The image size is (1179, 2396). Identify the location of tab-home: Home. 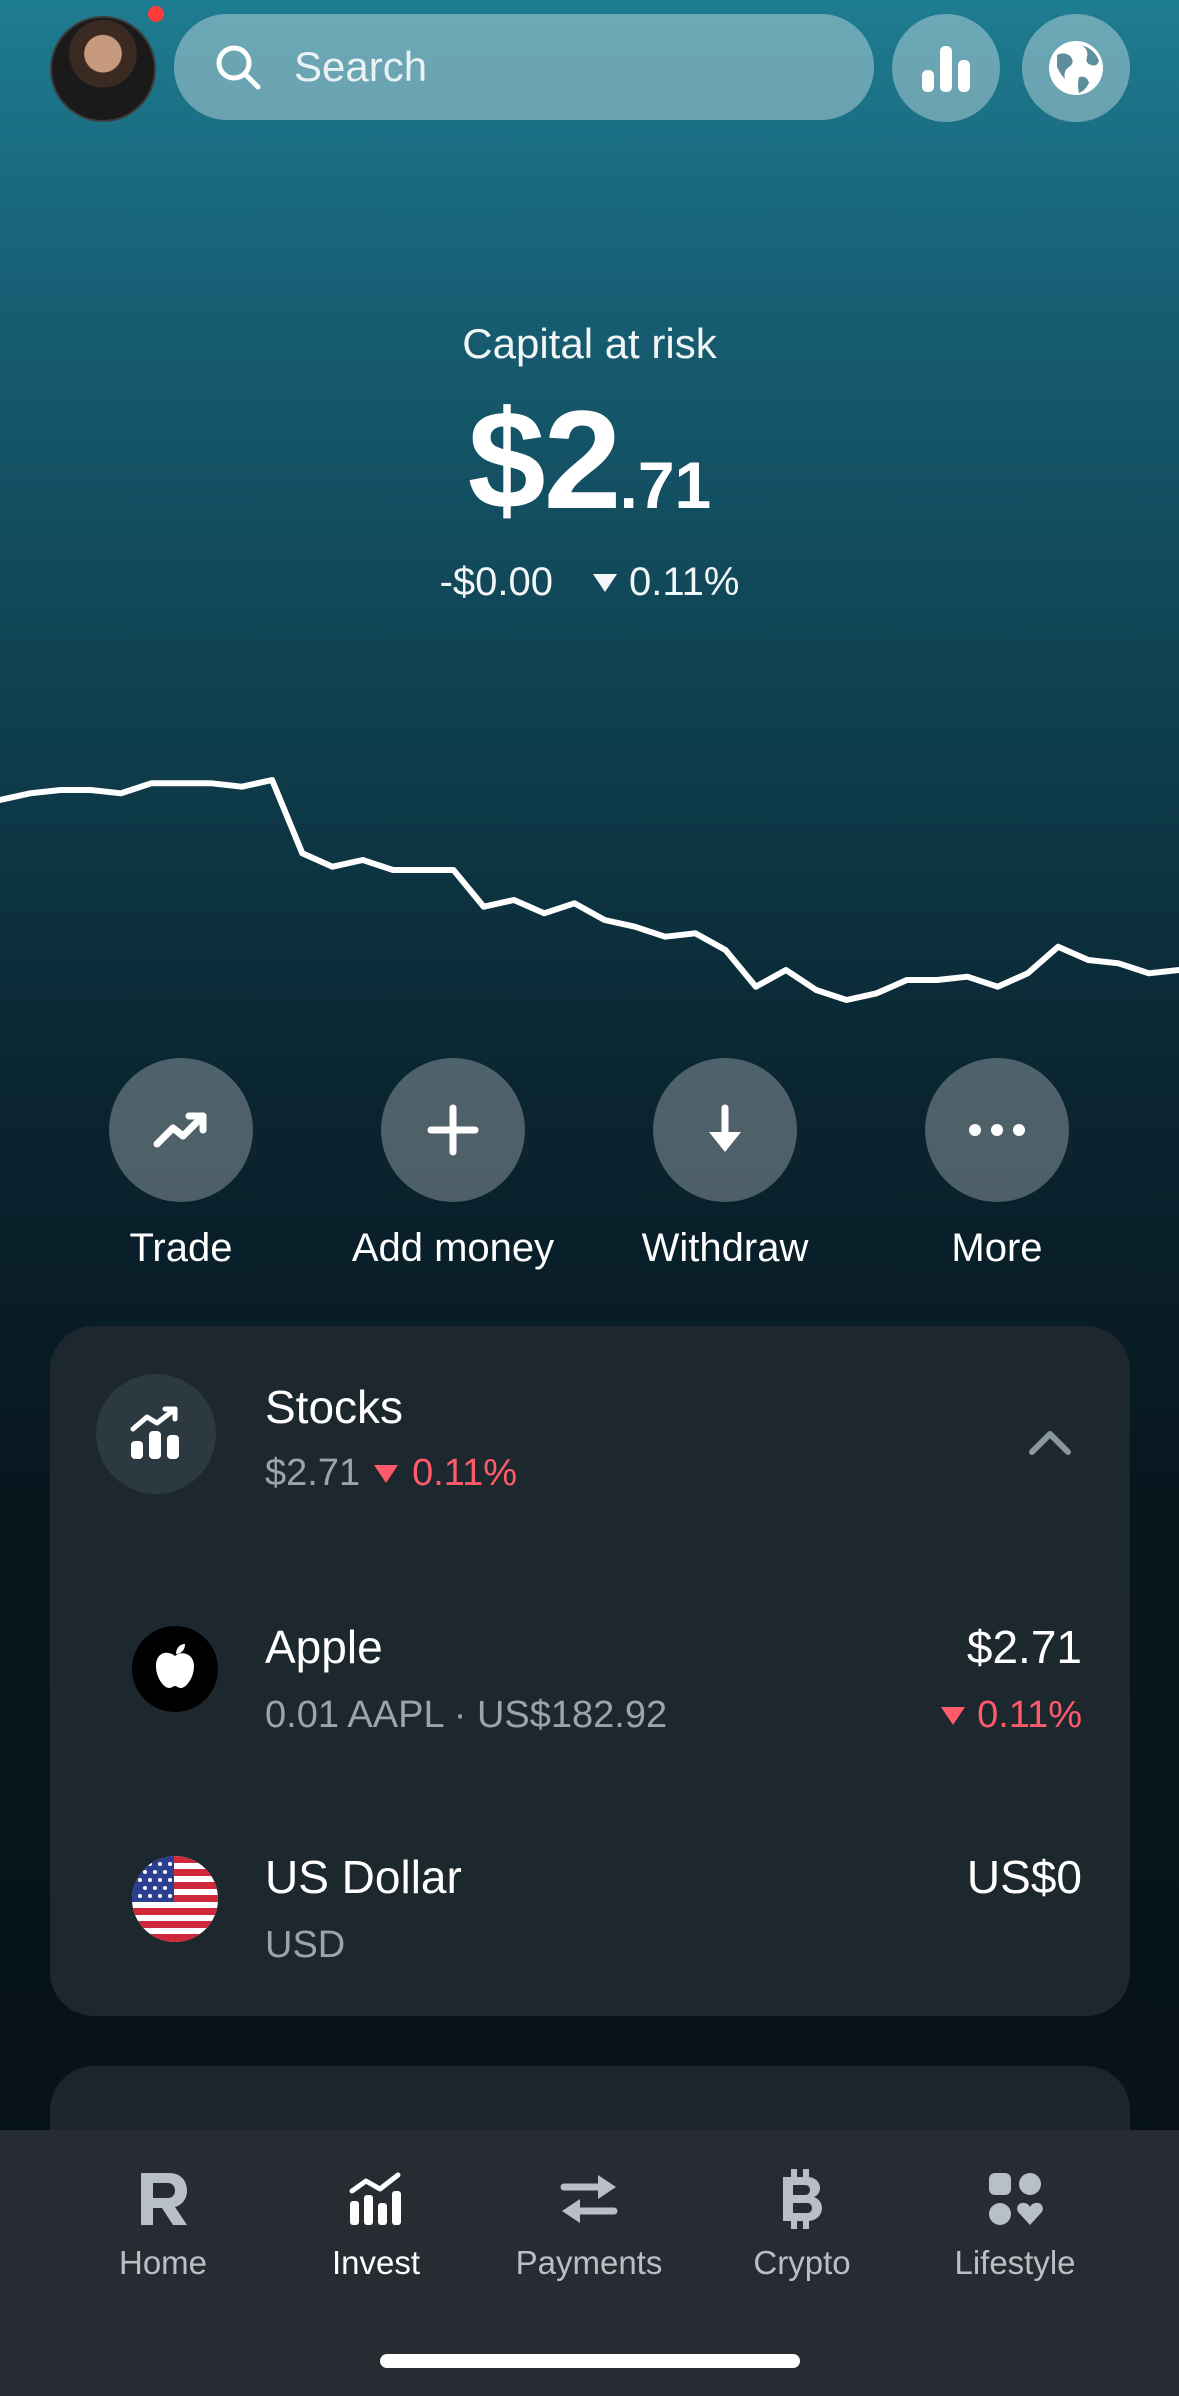
(163, 2223).